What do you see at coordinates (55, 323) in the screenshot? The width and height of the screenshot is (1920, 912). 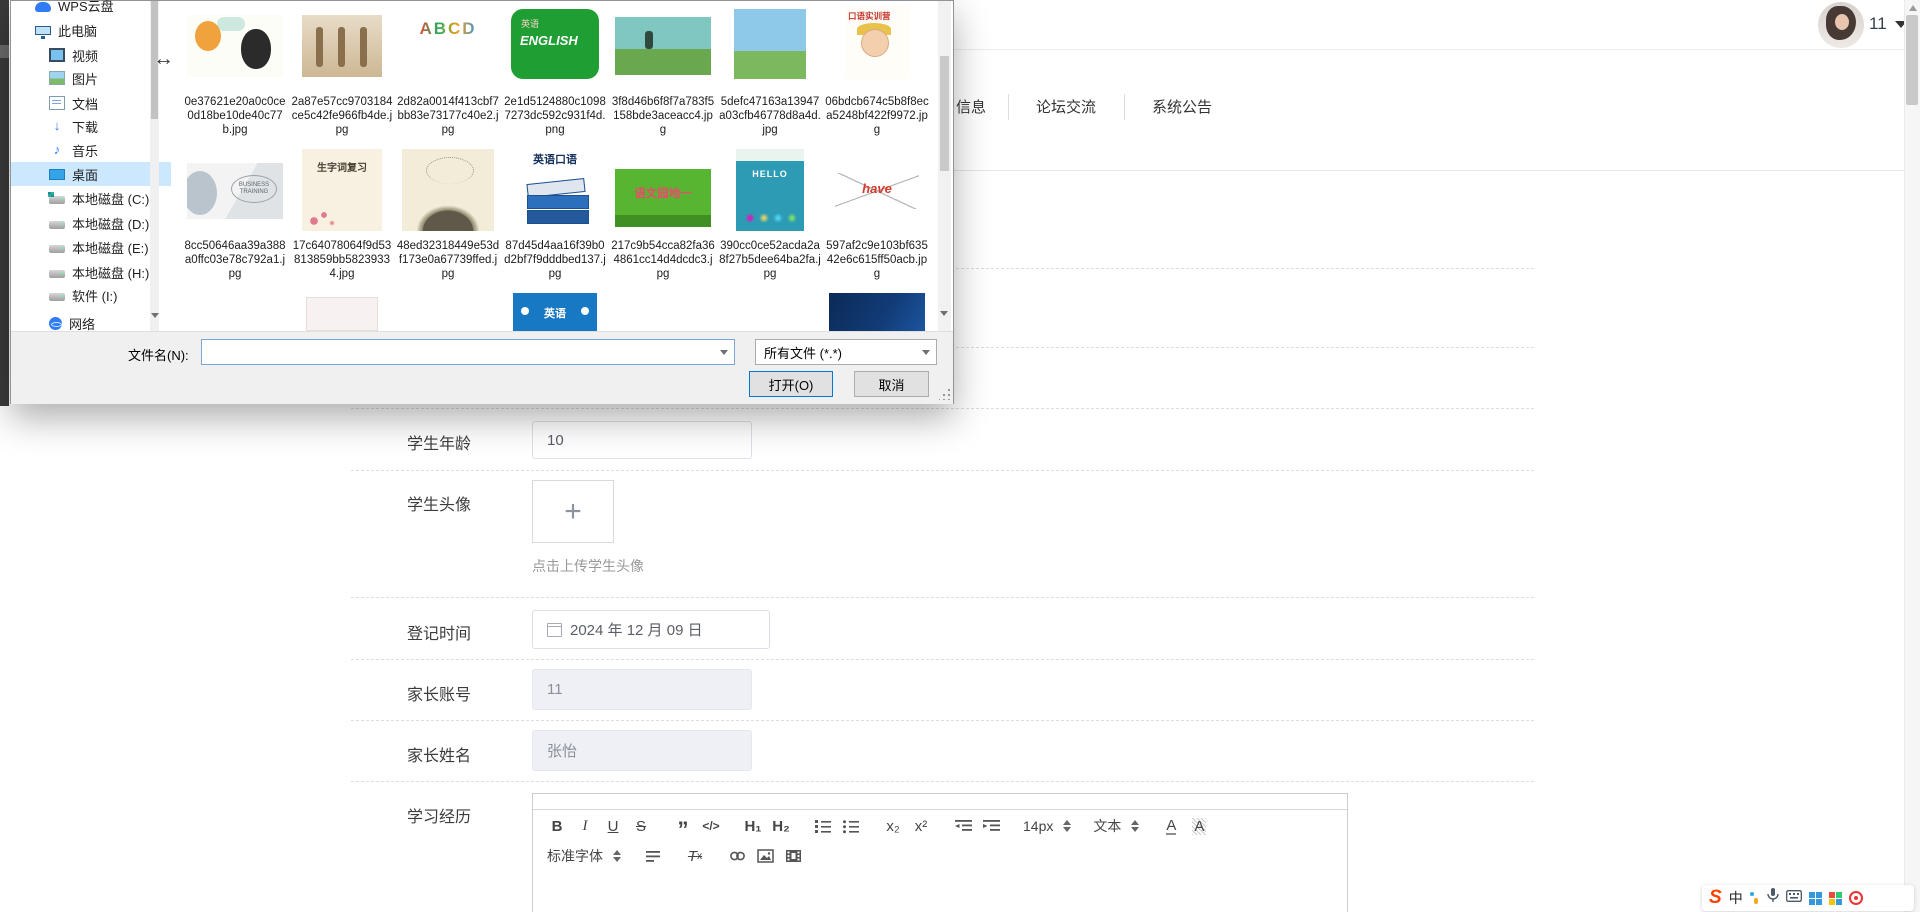 I see `globe-icon` at bounding box center [55, 323].